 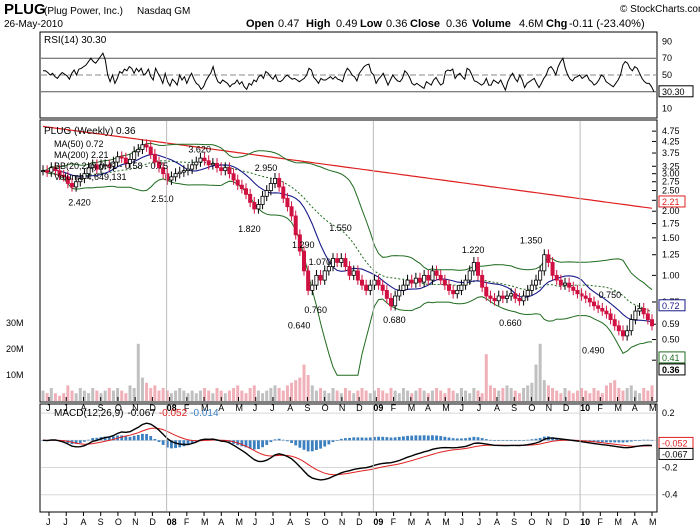 I want to click on volume-tick-label: 10M, so click(x=15, y=375).